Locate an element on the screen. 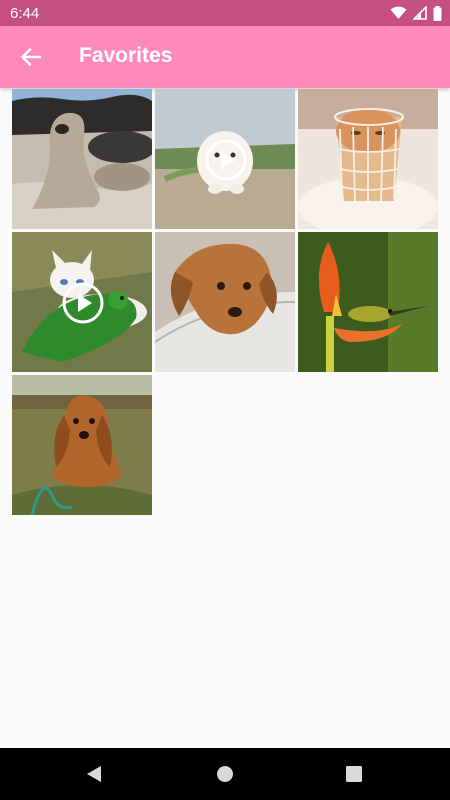  nav-recents-button is located at coordinates (354, 774).